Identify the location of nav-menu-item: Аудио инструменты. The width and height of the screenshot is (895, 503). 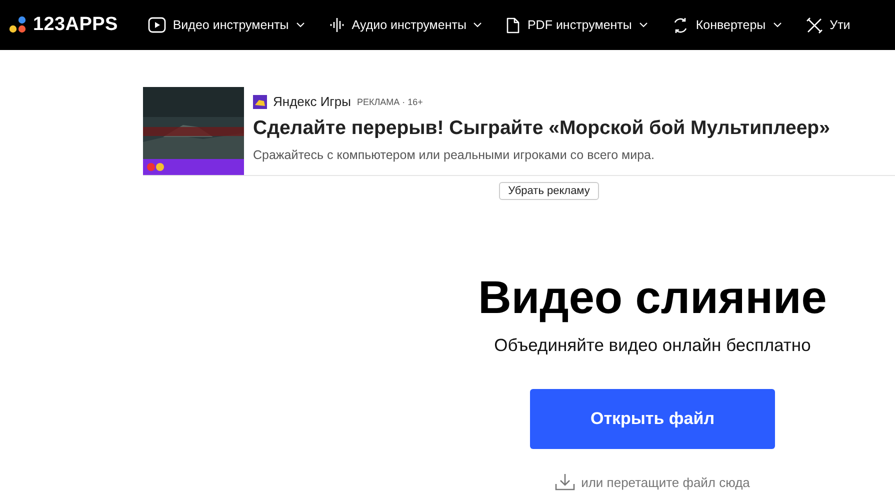
(405, 25).